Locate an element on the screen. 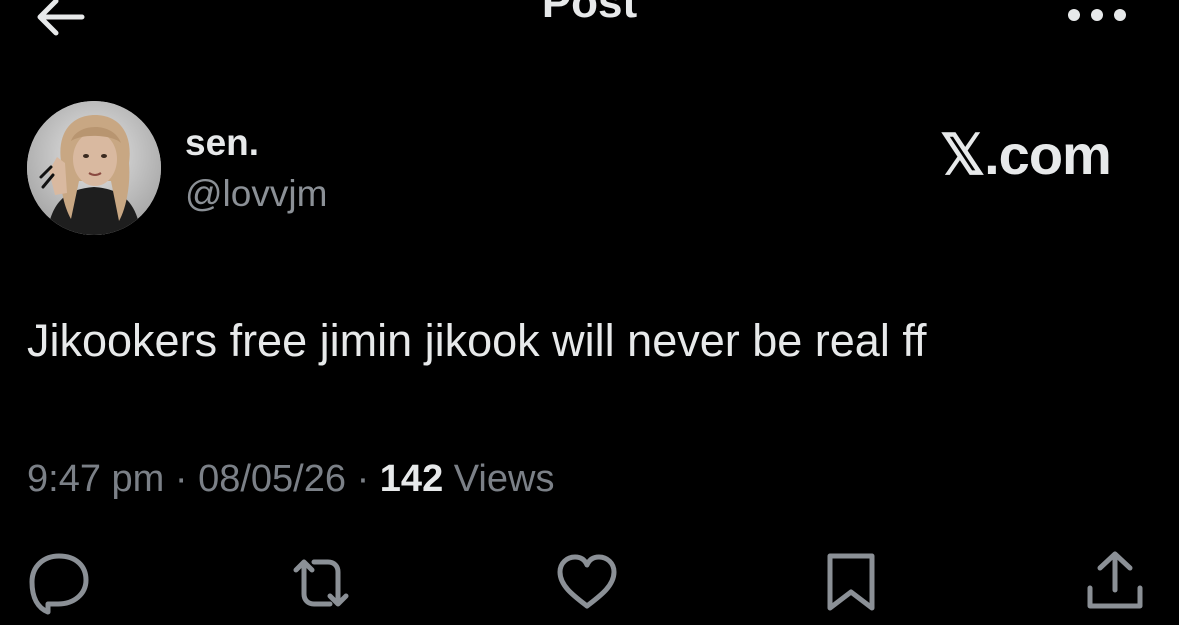 The image size is (1179, 625). top-navigation-bar: Post is located at coordinates (589, 30).